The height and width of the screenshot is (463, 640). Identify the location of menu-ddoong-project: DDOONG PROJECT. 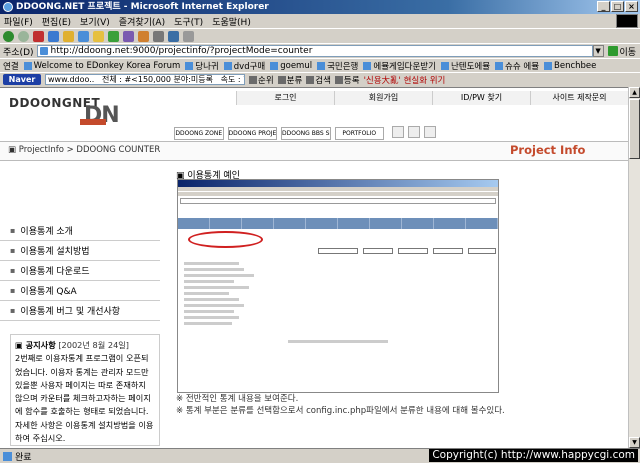
(252, 133).